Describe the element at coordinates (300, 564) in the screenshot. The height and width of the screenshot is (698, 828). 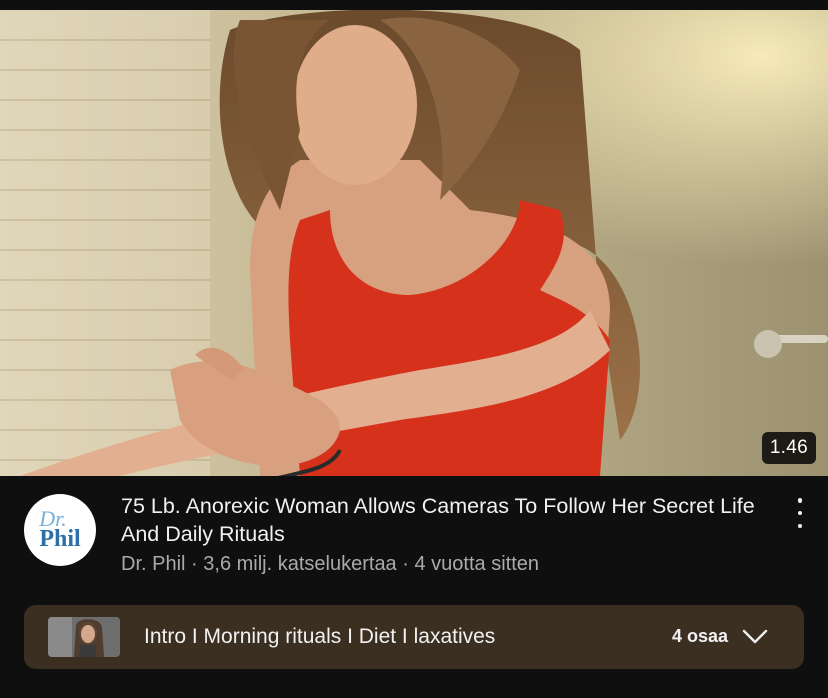
I see `view-count: 3,6 milj. katselukertaa` at that location.